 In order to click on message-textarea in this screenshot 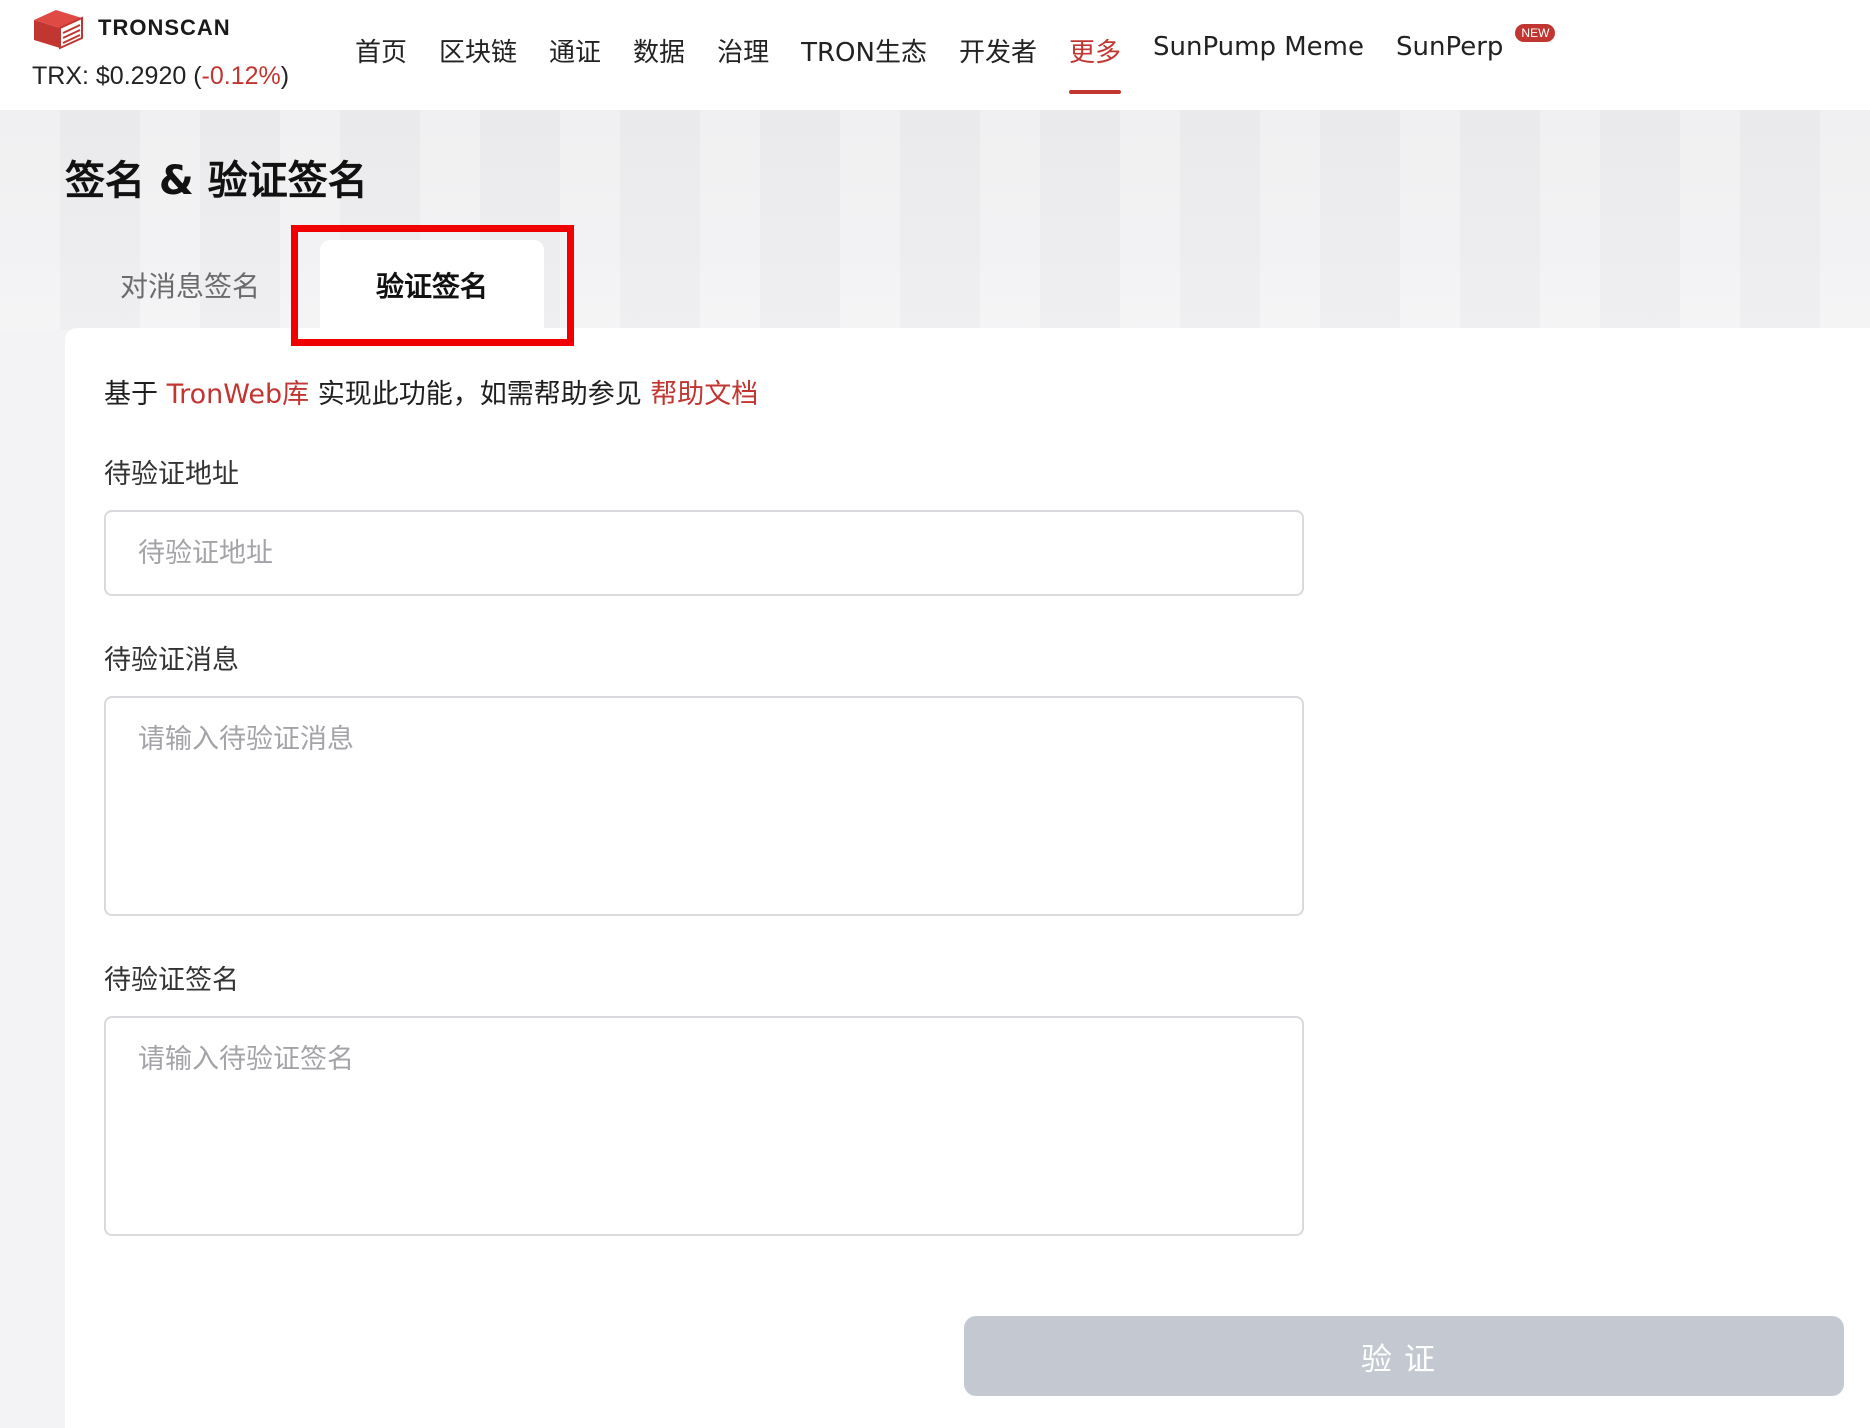, I will do `click(704, 806)`.